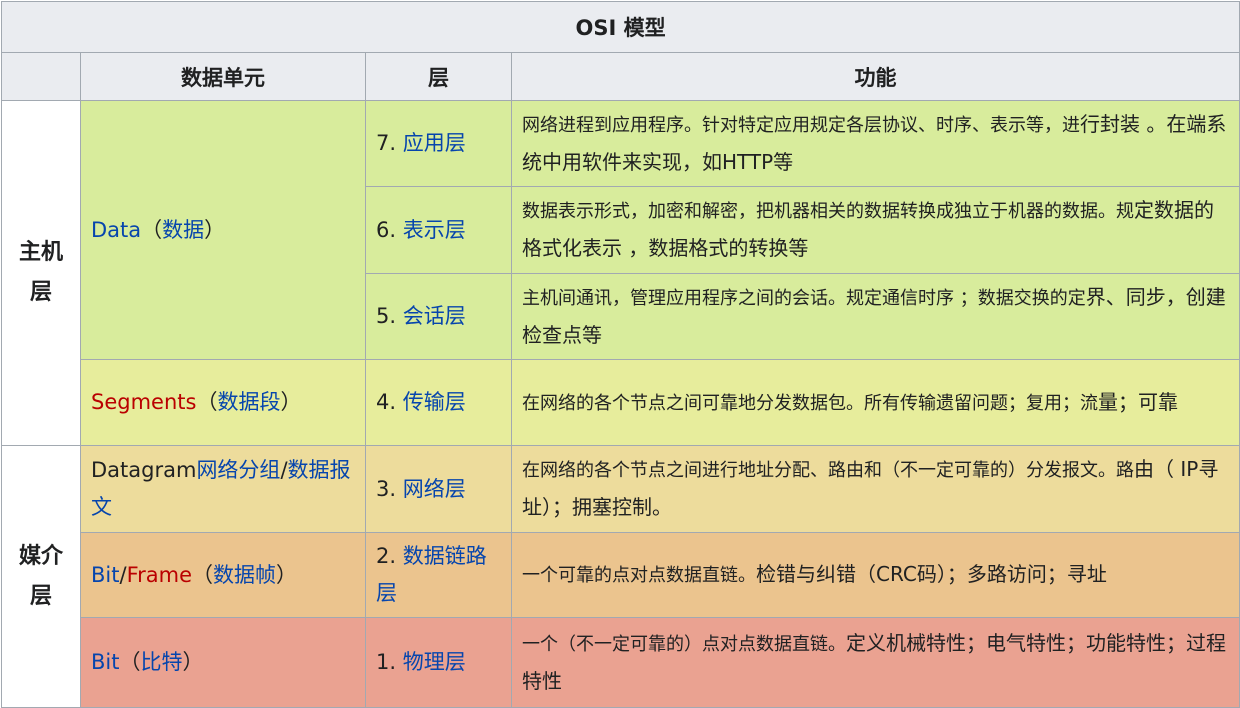  I want to click on layer-4-function-line1: 在网络的各个节点之间可靠地分发数据包。所有传输遗留问题；复用；流, so click(810, 403).